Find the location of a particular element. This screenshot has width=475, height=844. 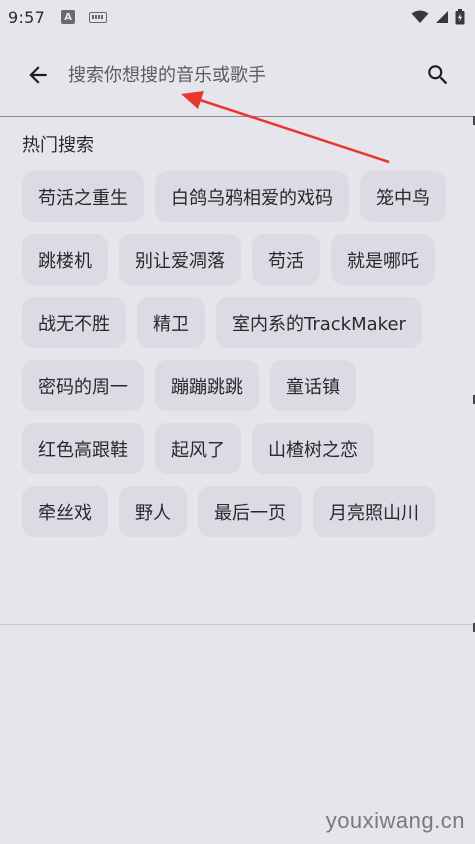

signal-icon is located at coordinates (442, 17).